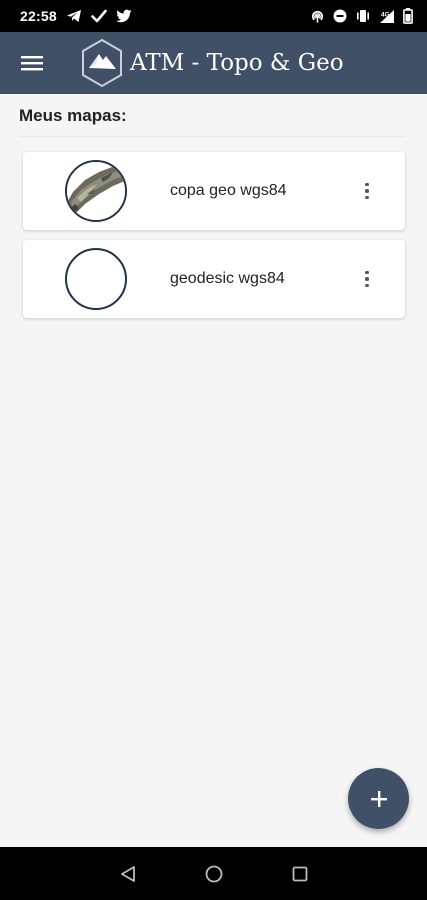 This screenshot has height=900, width=427. Describe the element at coordinates (38, 16) in the screenshot. I see `status-time: 22:58` at that location.